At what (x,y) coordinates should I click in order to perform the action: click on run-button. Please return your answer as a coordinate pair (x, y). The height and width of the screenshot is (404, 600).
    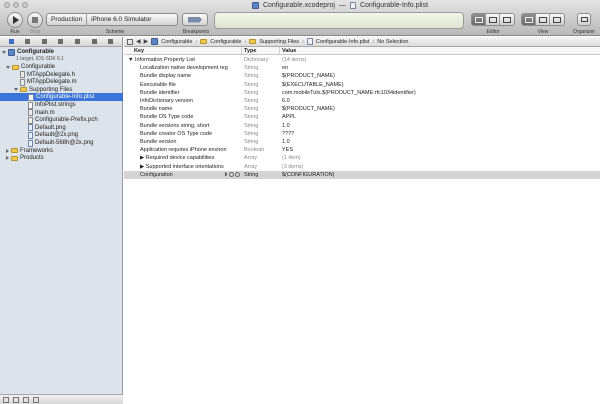
    Looking at the image, I should click on (15, 20).